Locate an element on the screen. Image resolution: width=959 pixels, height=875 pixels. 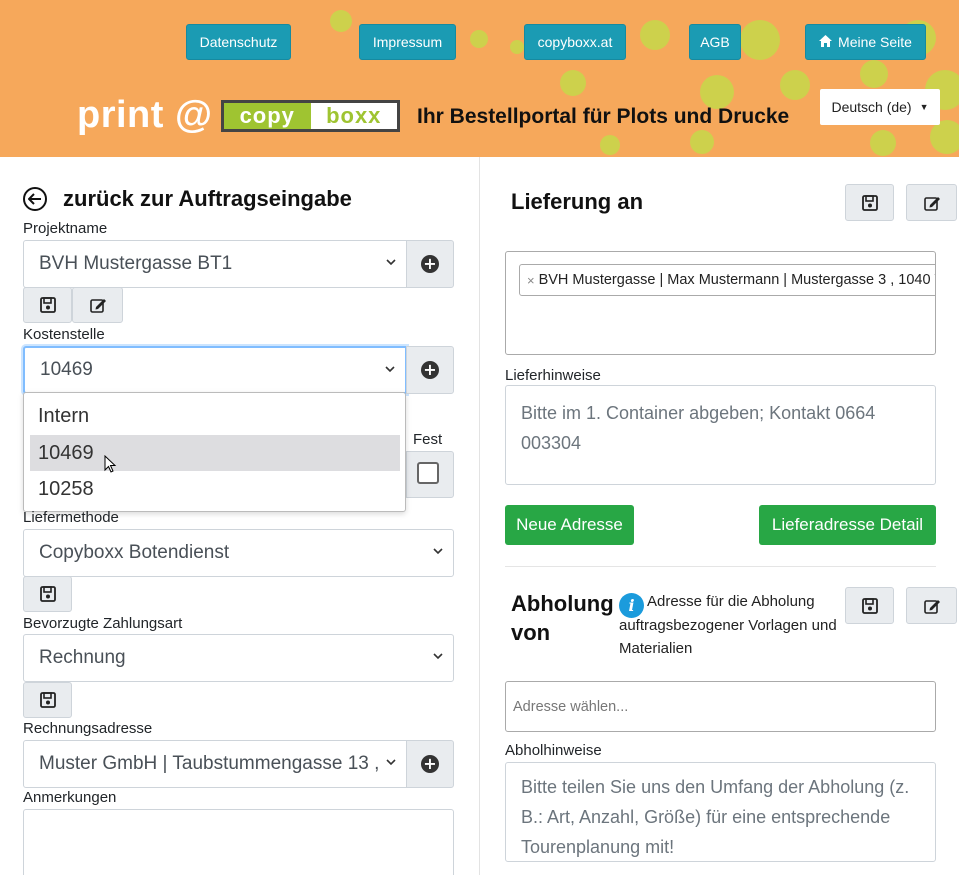
nav-meine-seite-button: Meine Seite is located at coordinates (865, 42).